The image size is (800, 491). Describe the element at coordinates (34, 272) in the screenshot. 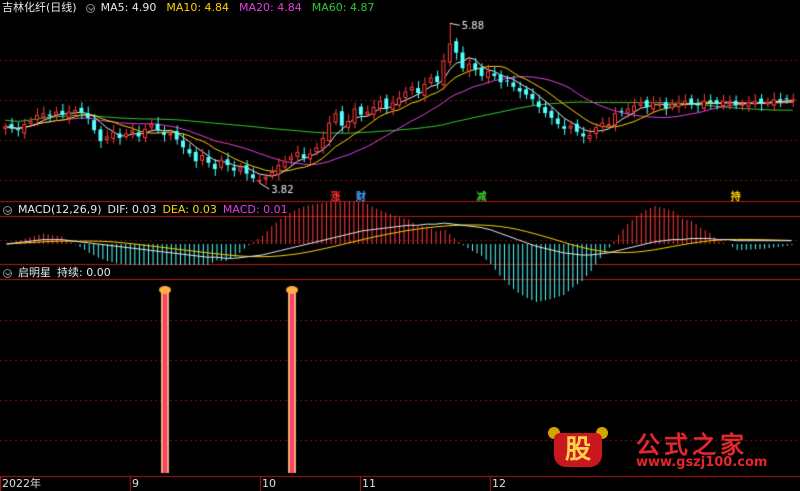

I see `indicator-name: 启明星` at that location.